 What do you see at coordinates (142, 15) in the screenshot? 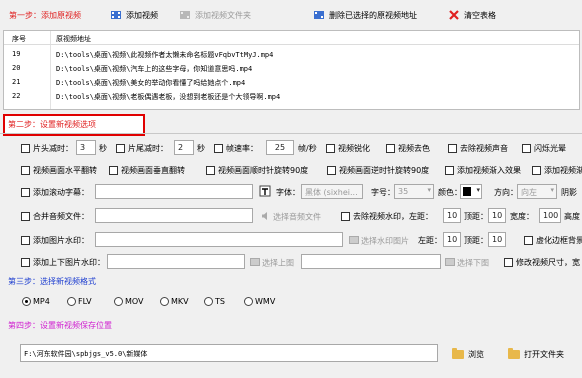
I see `add-video-label: 添加视频` at bounding box center [142, 15].